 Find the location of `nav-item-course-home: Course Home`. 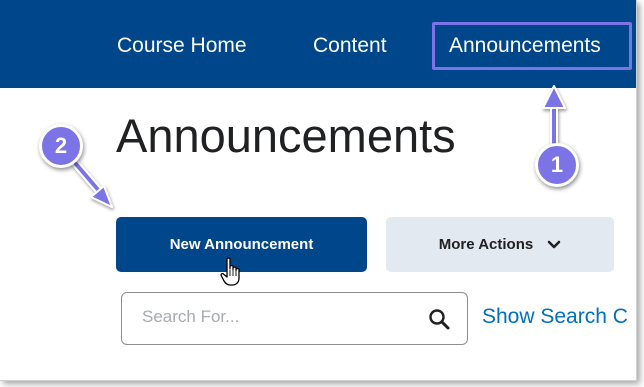

nav-item-course-home: Course Home is located at coordinates (182, 46).